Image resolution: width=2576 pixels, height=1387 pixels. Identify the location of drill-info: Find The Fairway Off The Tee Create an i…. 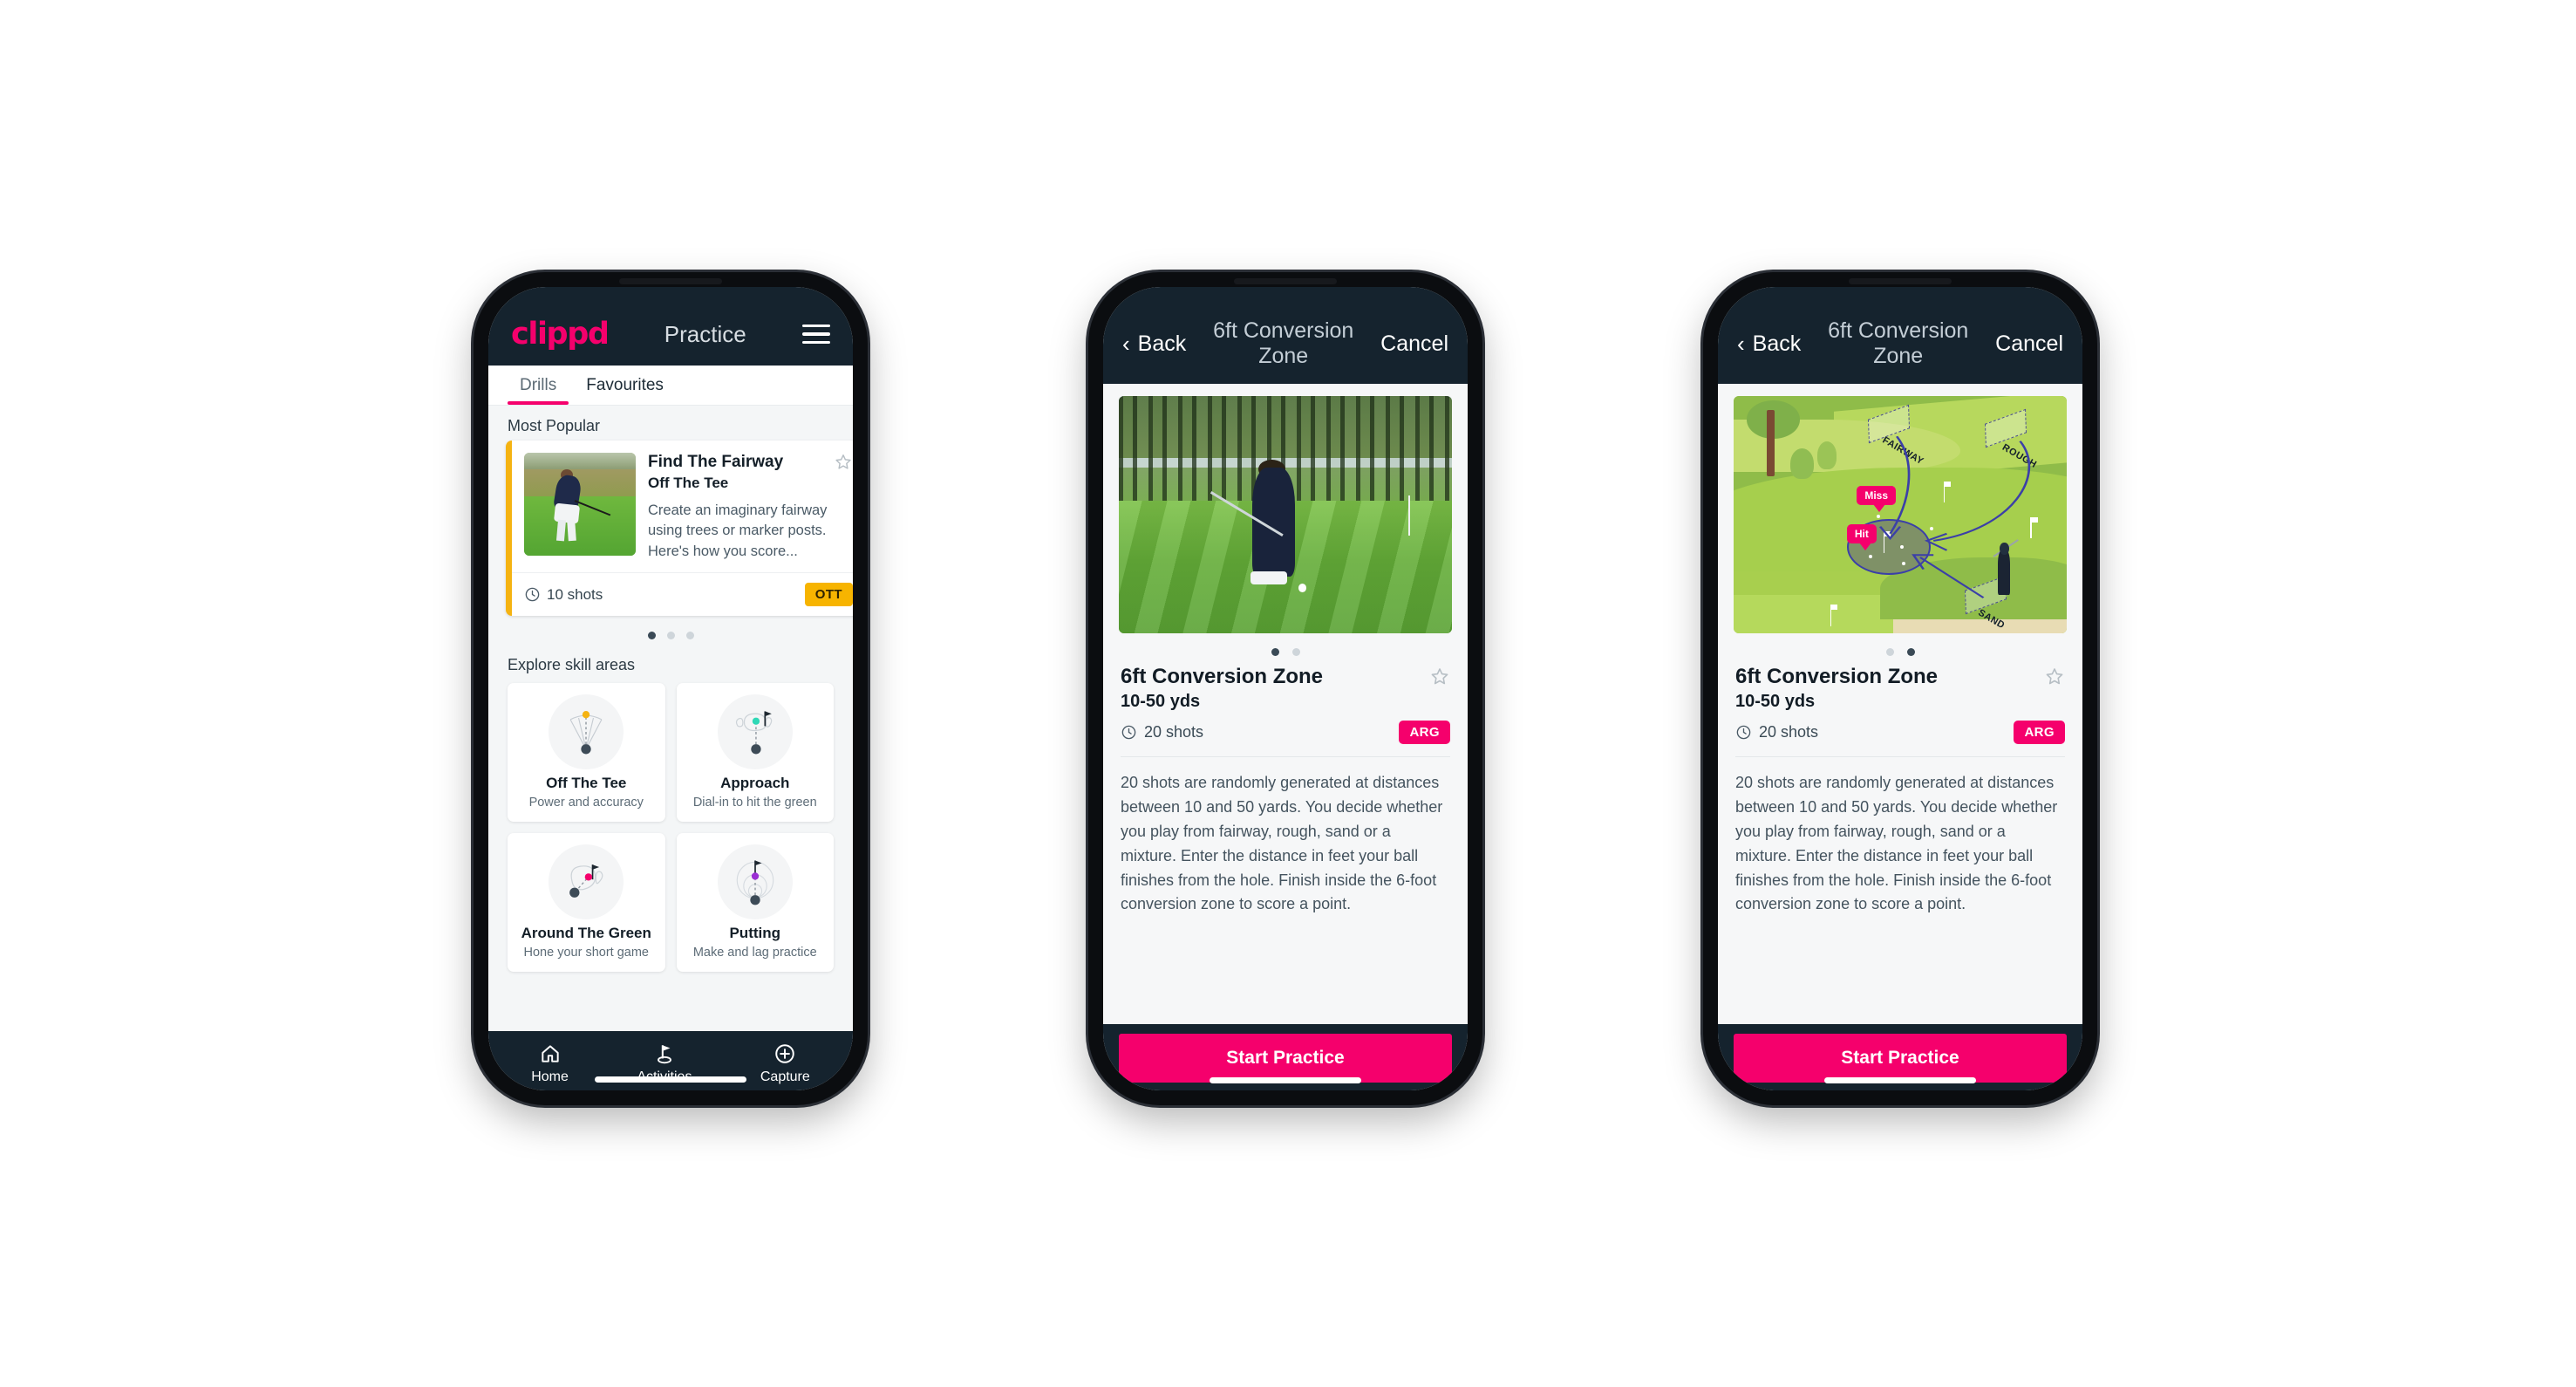
(750, 508).